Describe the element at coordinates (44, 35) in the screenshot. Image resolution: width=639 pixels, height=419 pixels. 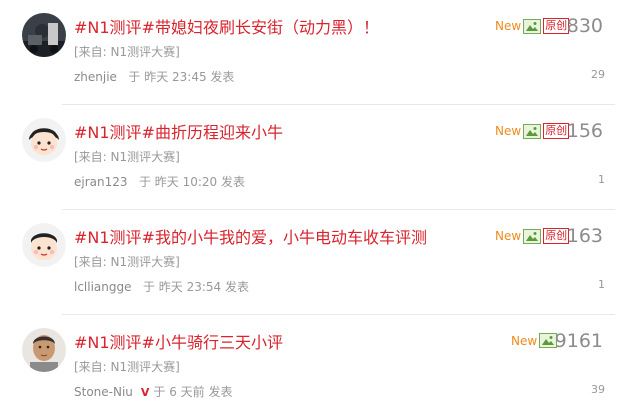
I see `photo-avatar-icon` at that location.